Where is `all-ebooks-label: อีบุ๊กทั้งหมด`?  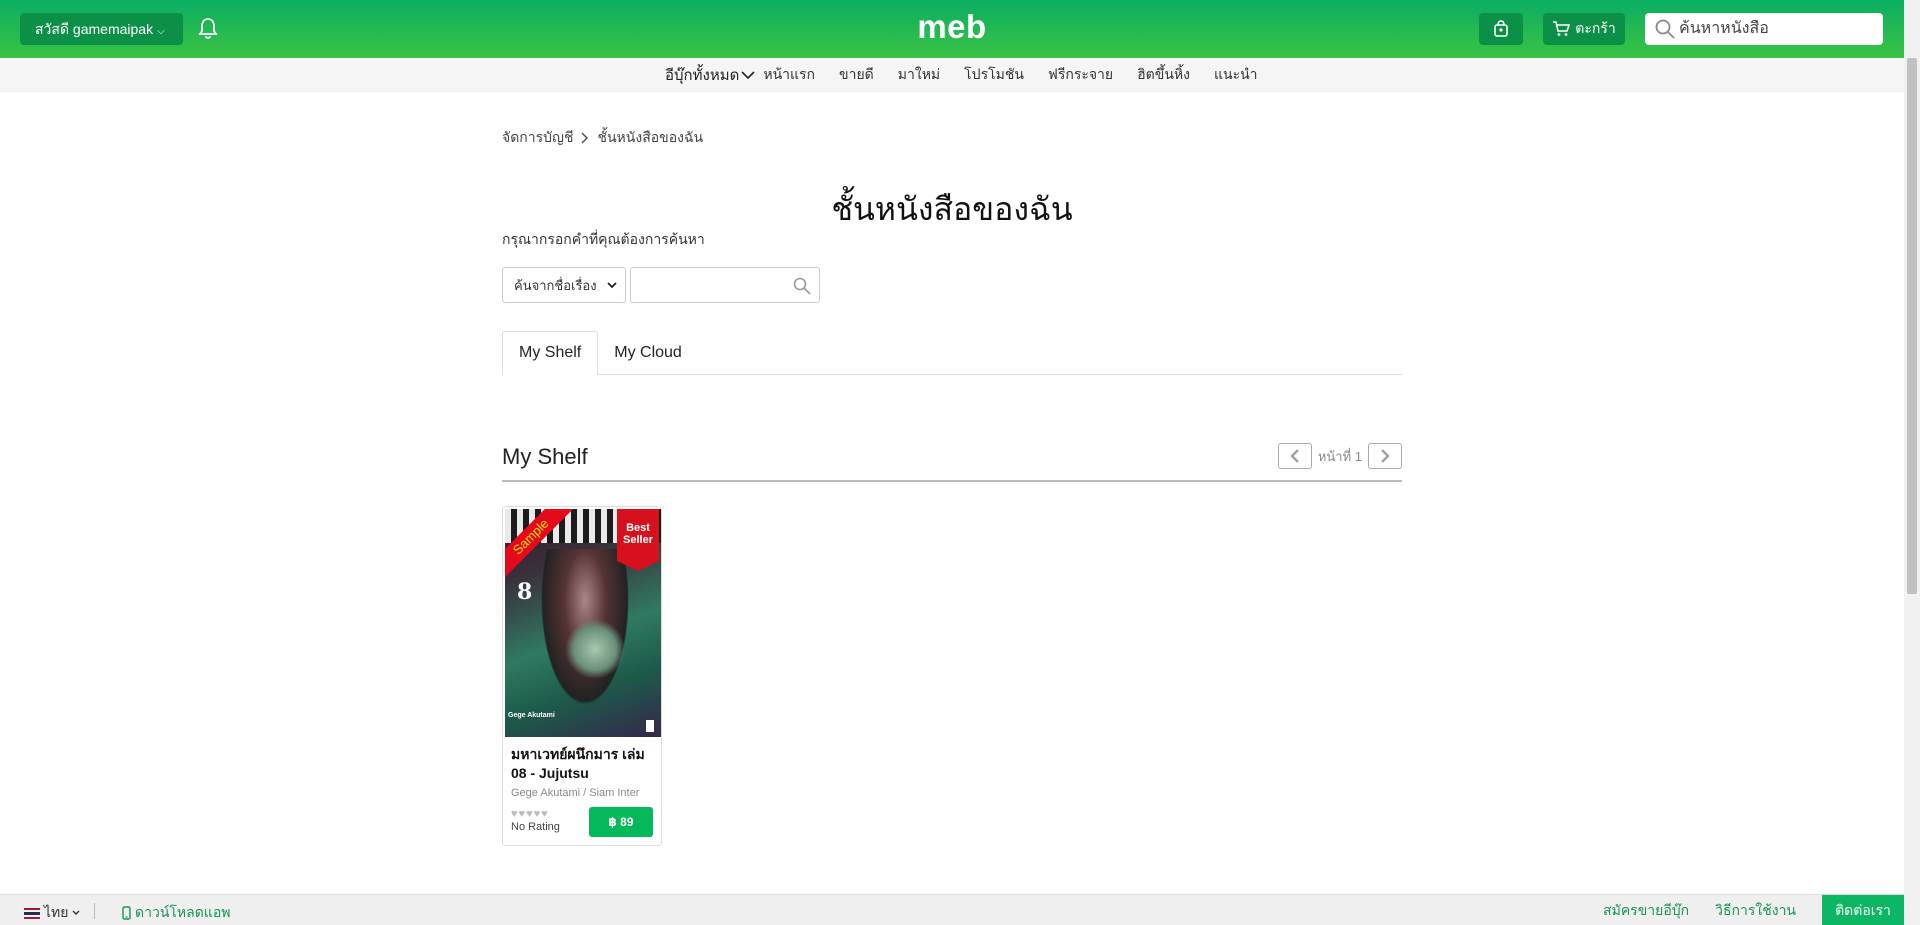
all-ebooks-label: อีบุ๊กทั้งหมด is located at coordinates (702, 75).